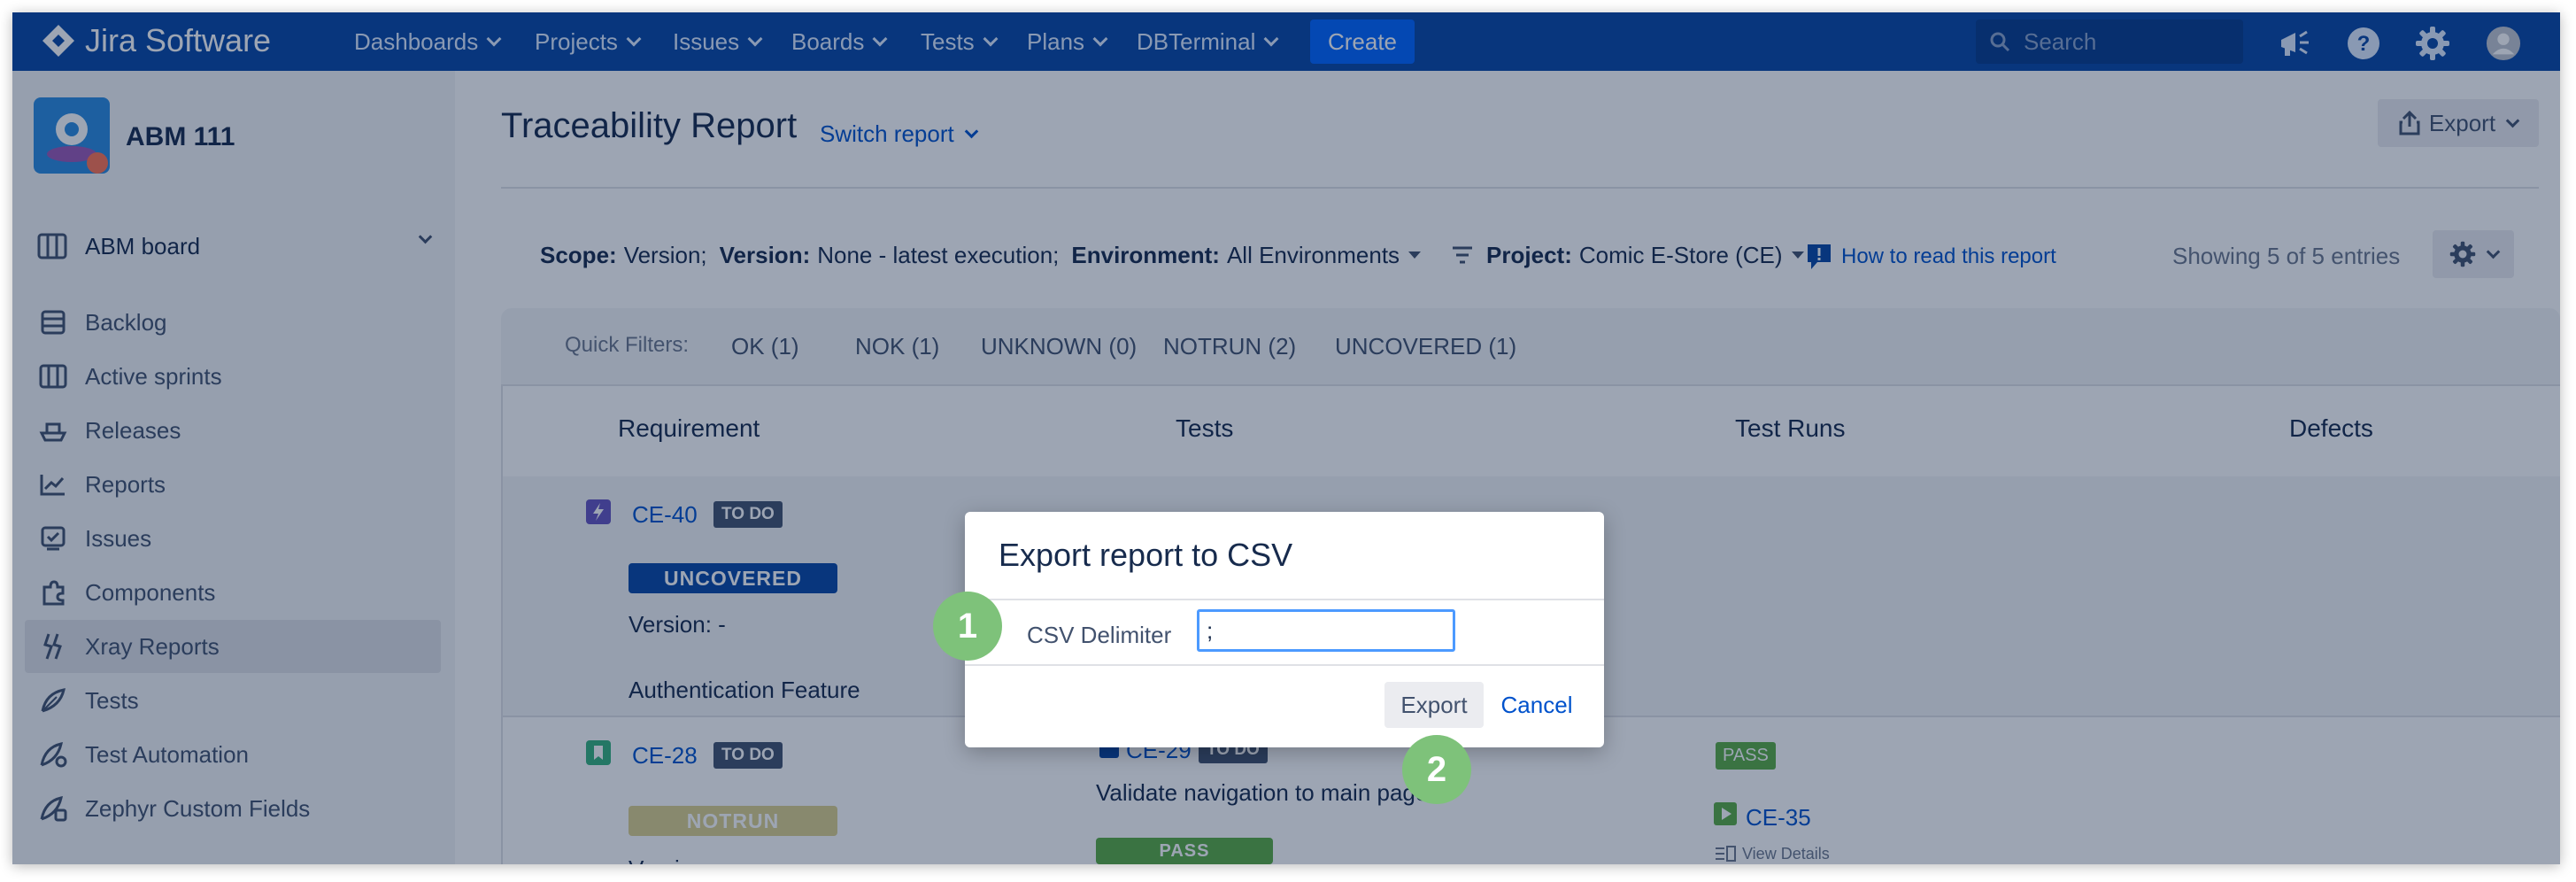  I want to click on callout-badge-1: 1, so click(967, 626).